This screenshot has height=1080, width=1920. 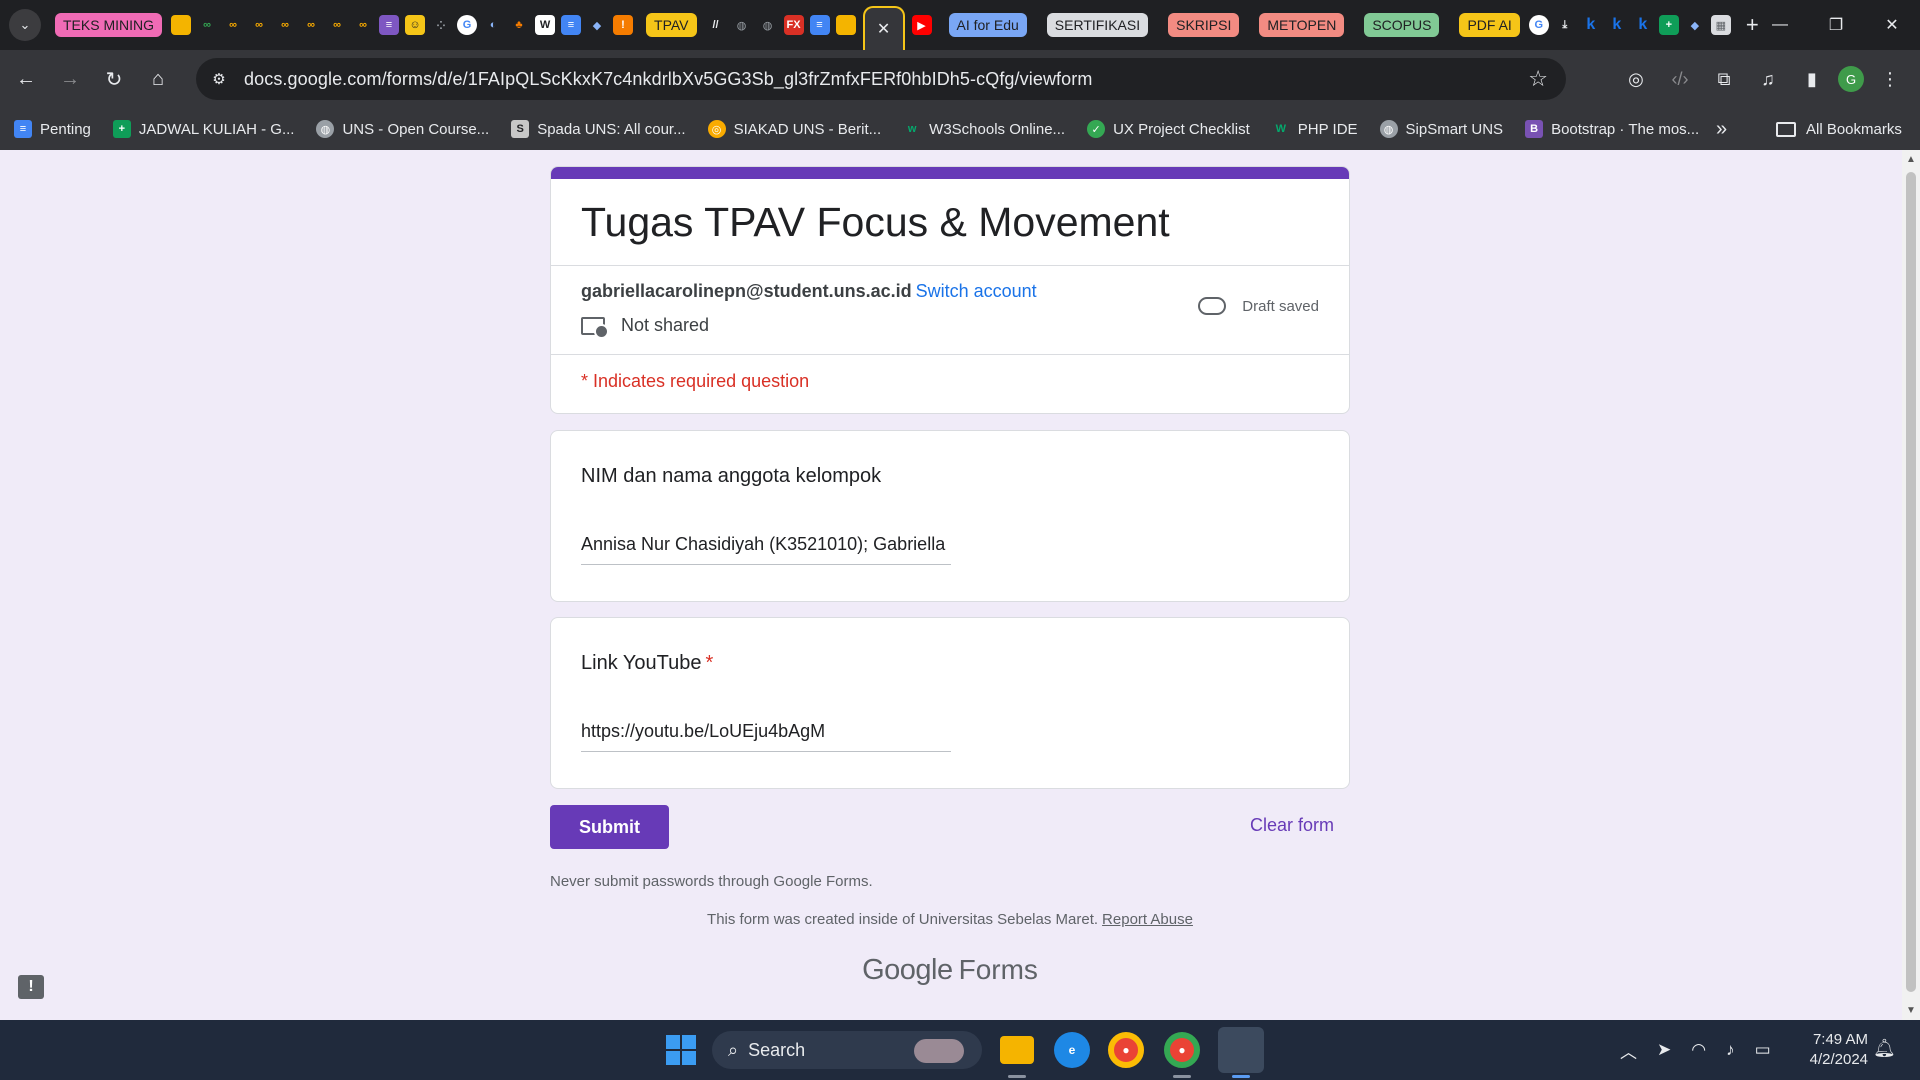 I want to click on profile-avatar: G, so click(x=1851, y=79).